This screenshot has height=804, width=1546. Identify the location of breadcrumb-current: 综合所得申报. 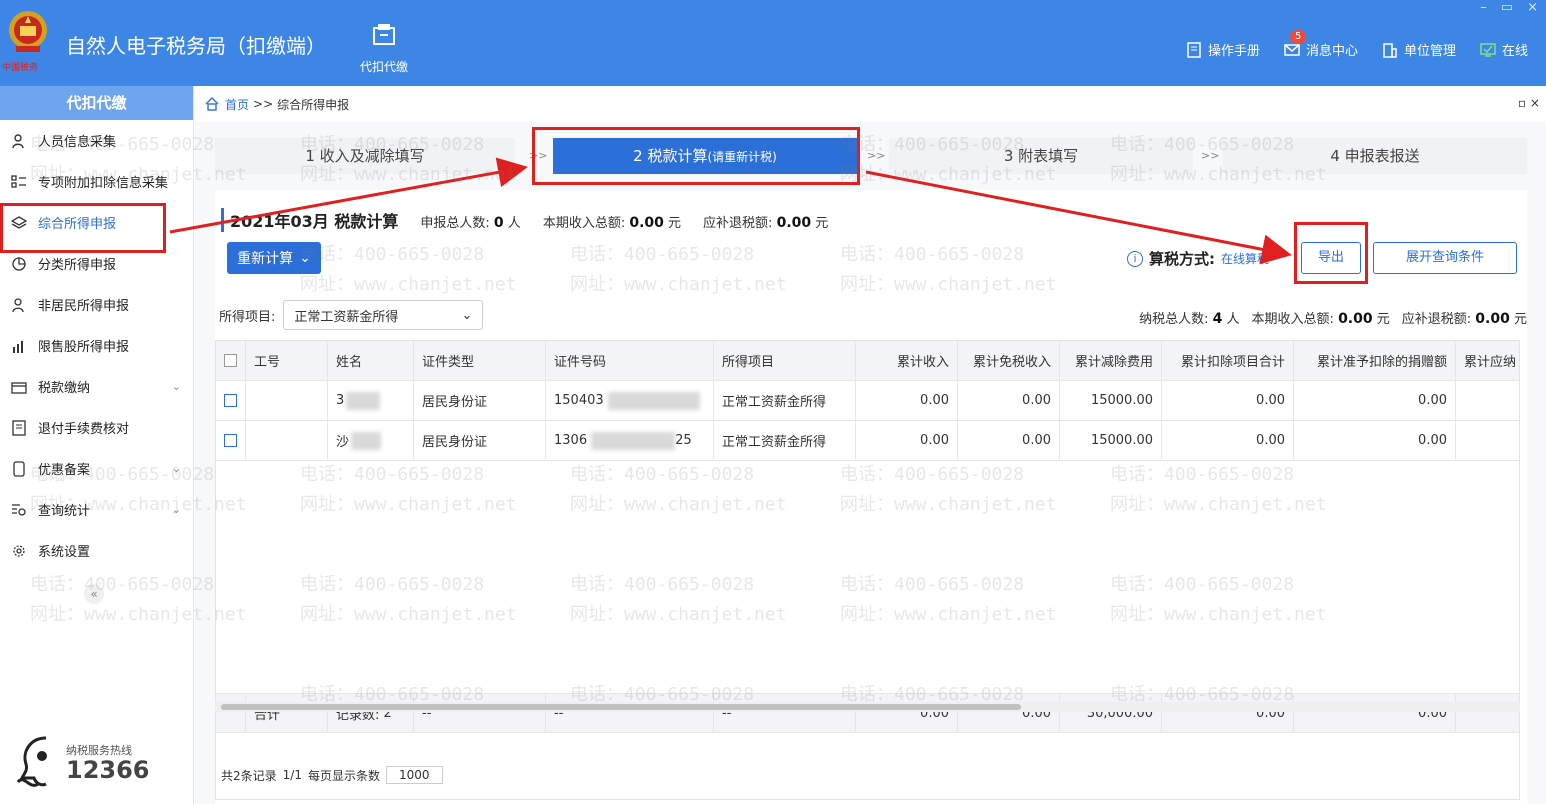
(313, 104).